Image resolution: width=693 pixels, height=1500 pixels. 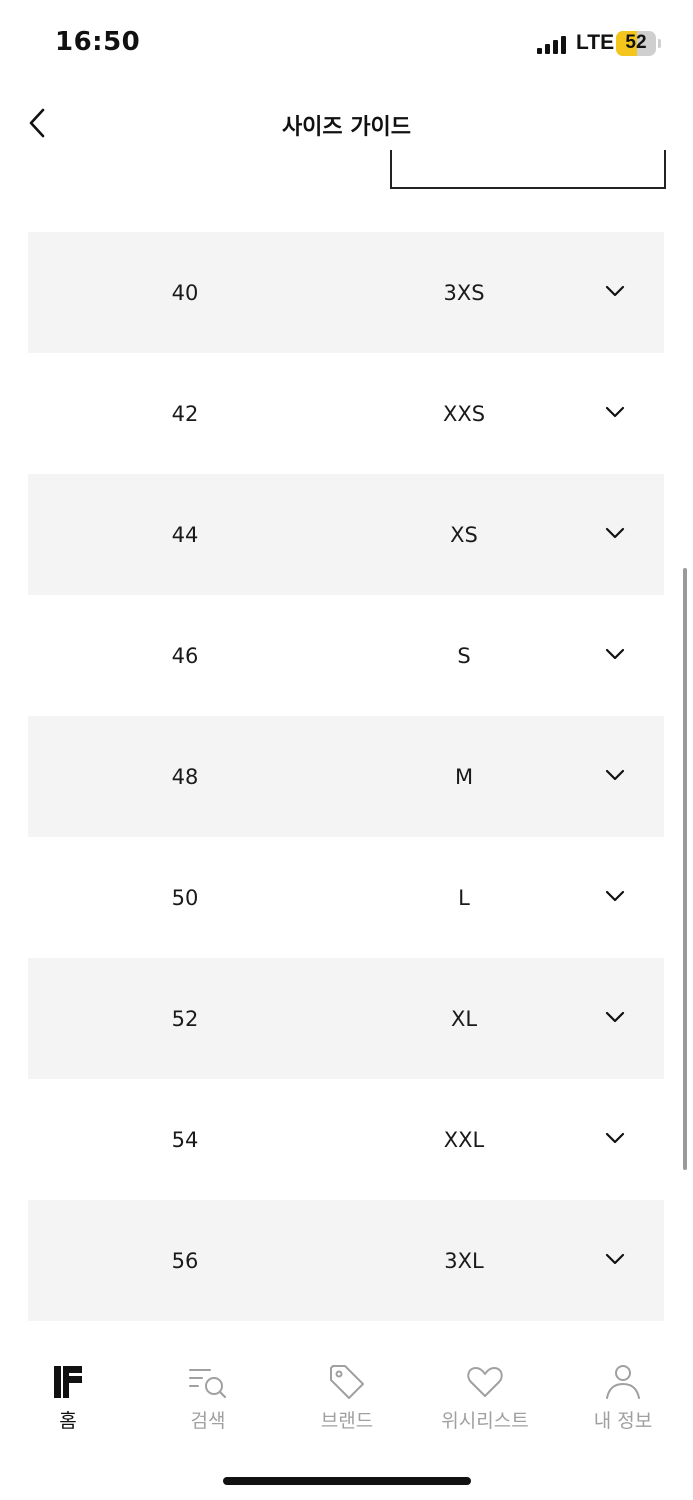 What do you see at coordinates (464, 534) in the screenshot?
I see `size-intl-value: XS` at bounding box center [464, 534].